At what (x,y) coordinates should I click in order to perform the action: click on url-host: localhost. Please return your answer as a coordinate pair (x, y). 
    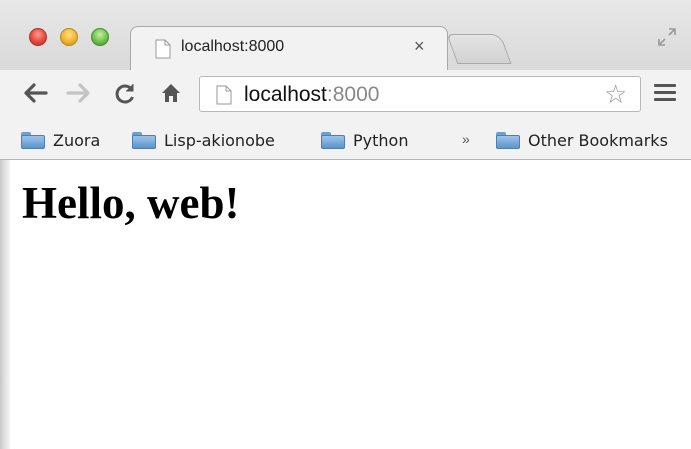
    Looking at the image, I should click on (285, 94).